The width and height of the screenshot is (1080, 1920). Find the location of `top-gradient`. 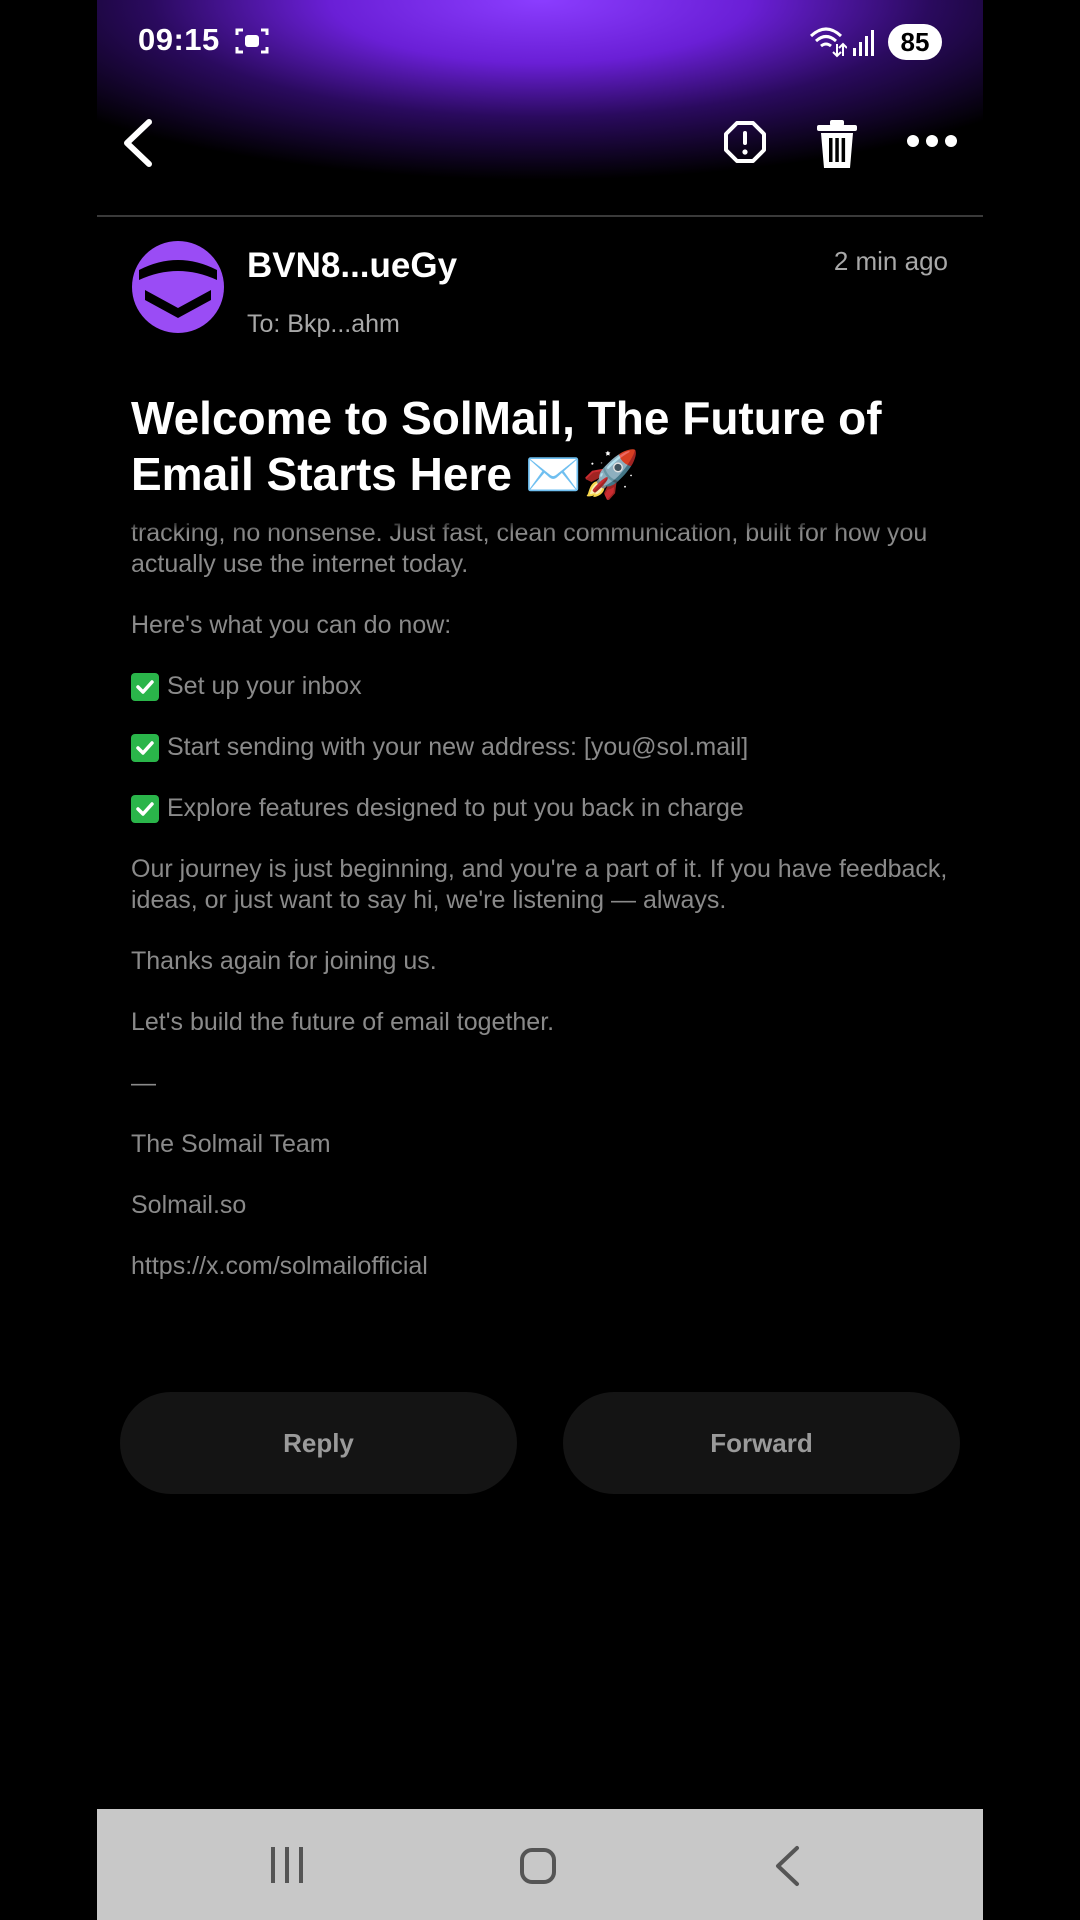

top-gradient is located at coordinates (540, 105).